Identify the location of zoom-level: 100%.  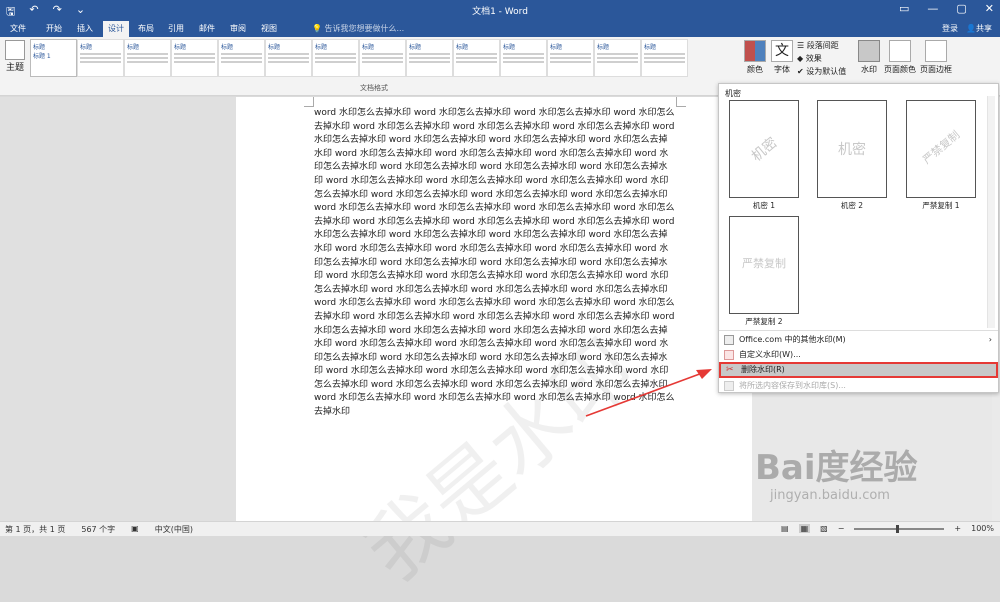
(982, 528).